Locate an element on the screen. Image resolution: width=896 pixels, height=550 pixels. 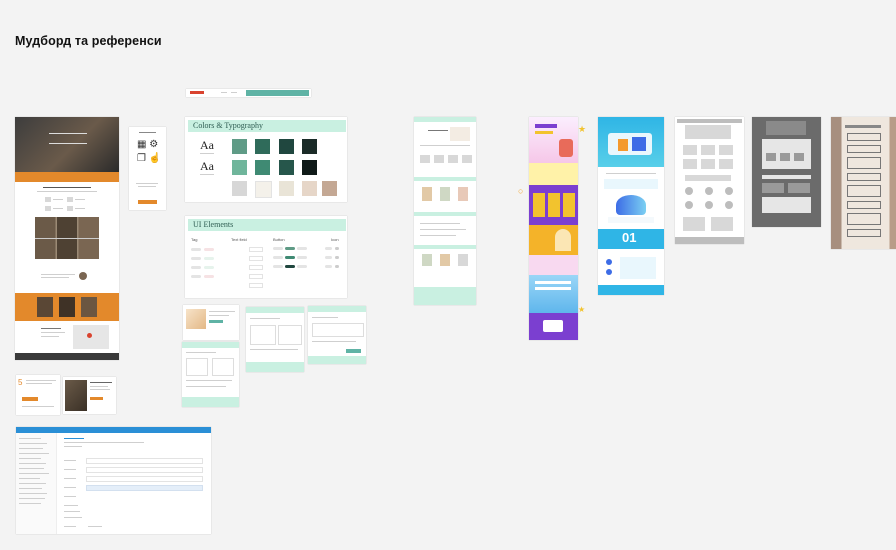
wireframe-page-dark is located at coordinates (786, 172).